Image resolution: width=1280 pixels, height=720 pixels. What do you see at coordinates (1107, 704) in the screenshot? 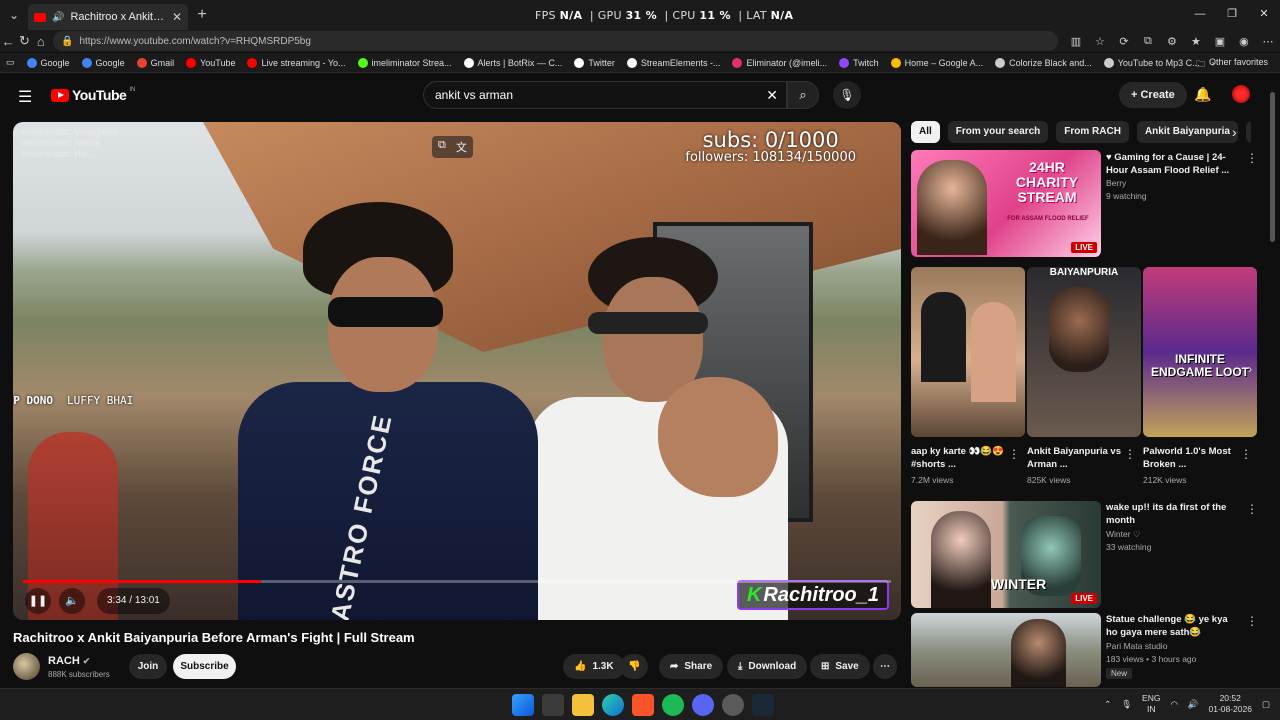
I see `tray-overflow-icon: ⌃` at bounding box center [1107, 704].